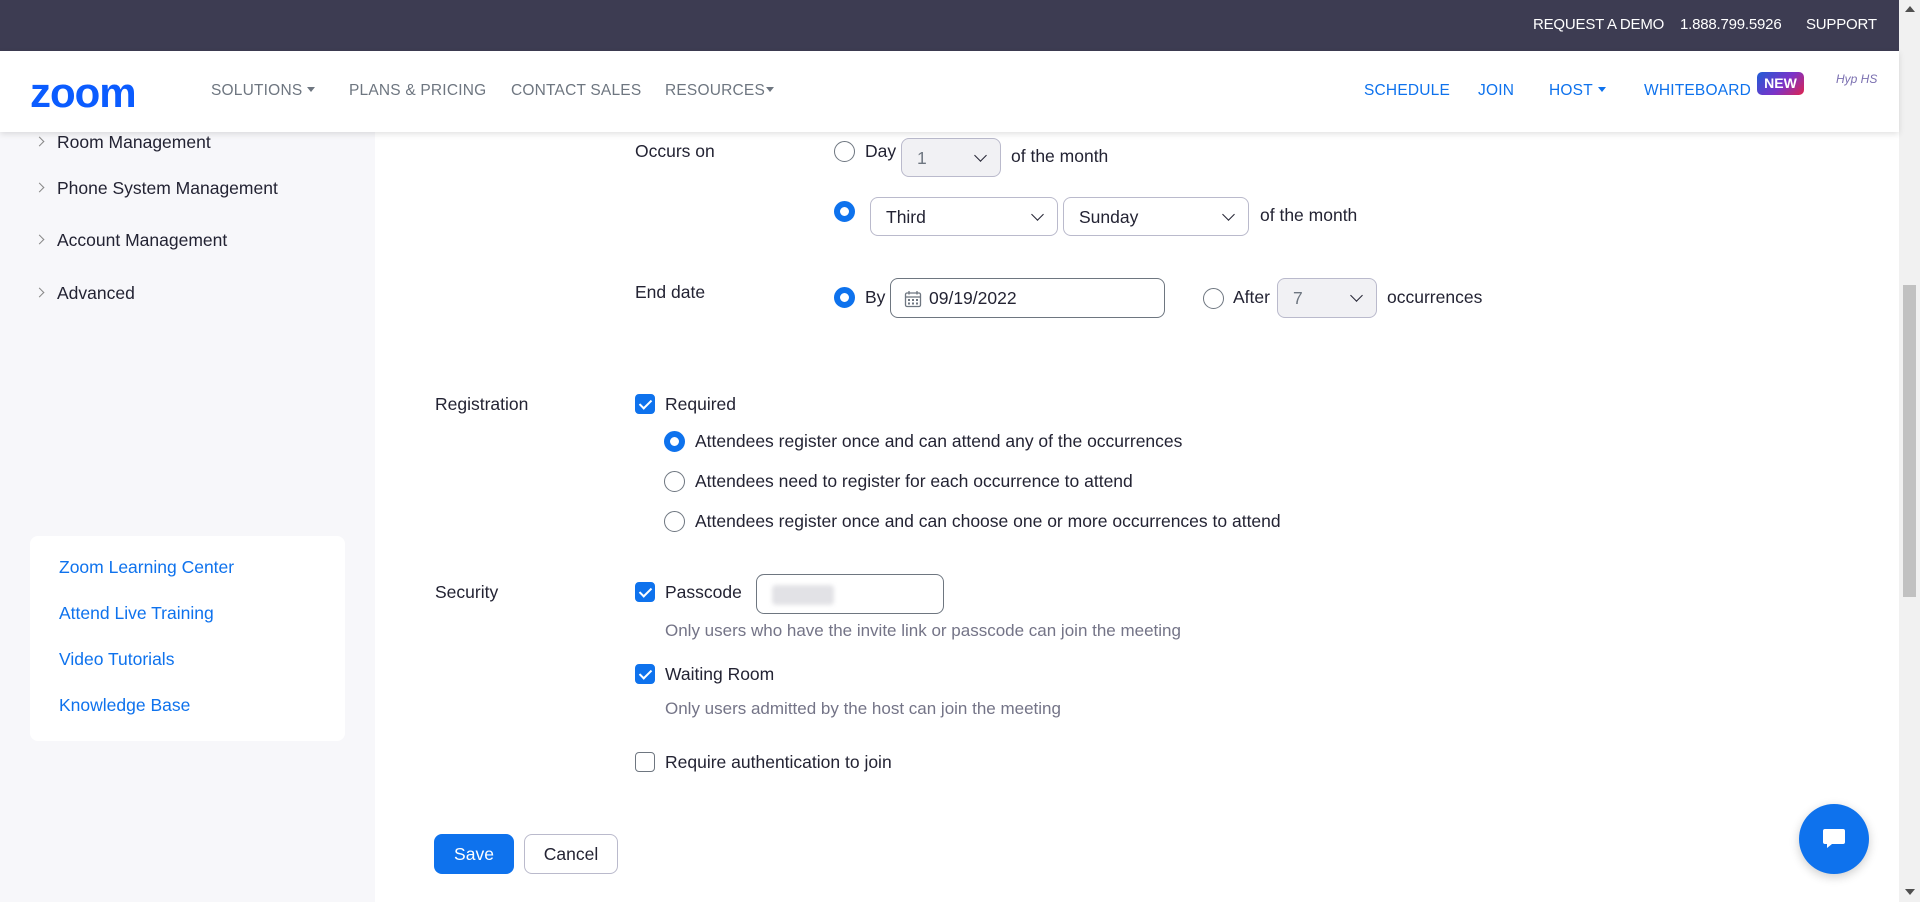  I want to click on require-auth-label: Require authentication to join, so click(778, 762).